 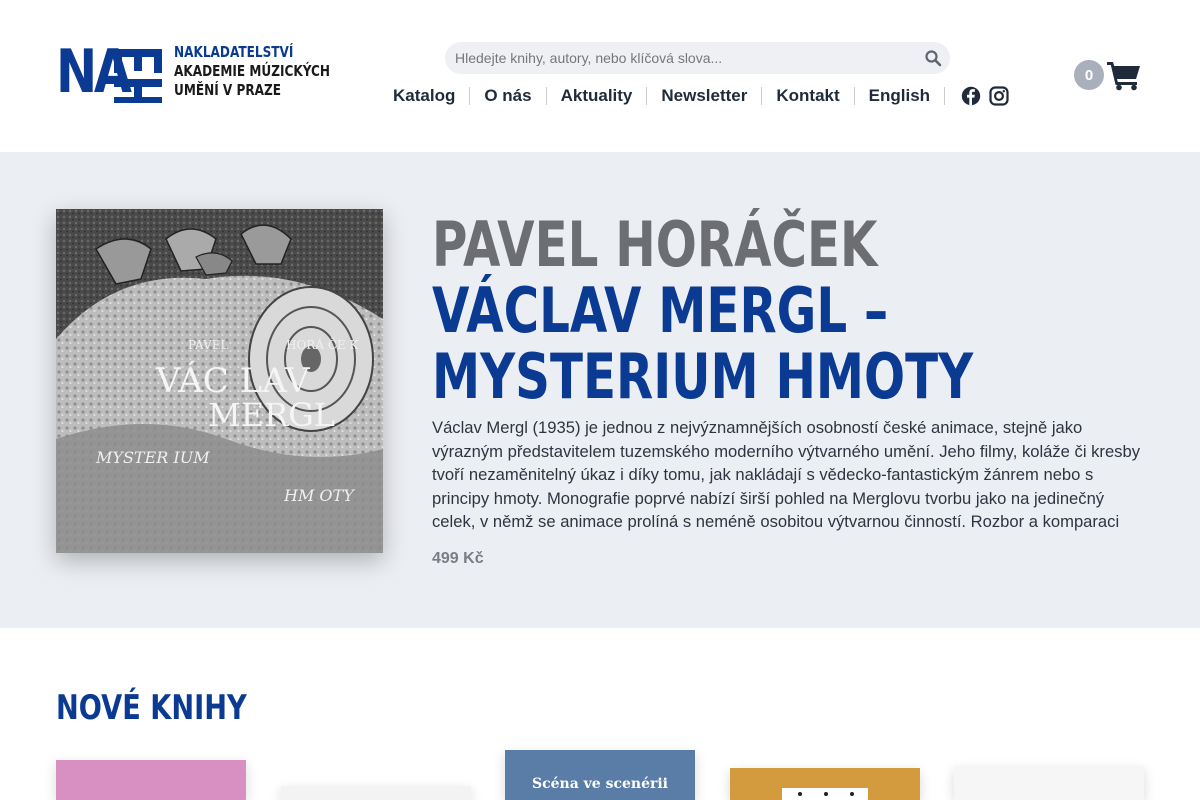 I want to click on logo-line-1: NAKLADATELSTVÍ, so click(x=234, y=52).